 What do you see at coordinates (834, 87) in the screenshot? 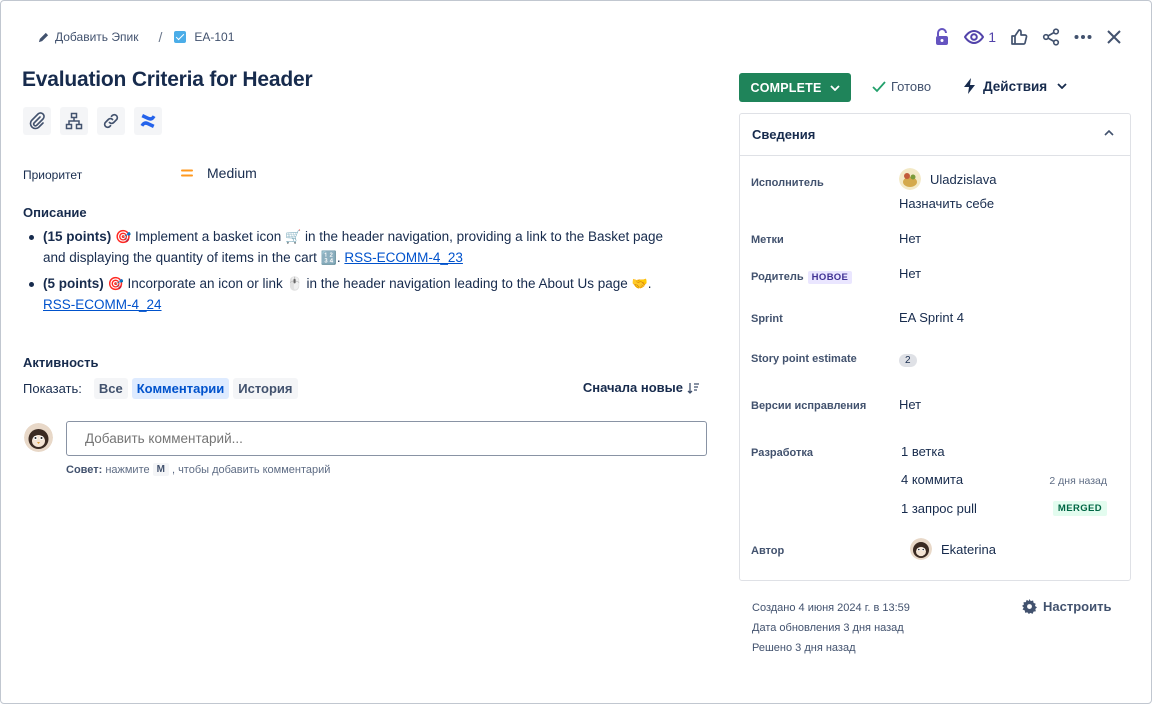
I see `chevron-down-icon` at bounding box center [834, 87].